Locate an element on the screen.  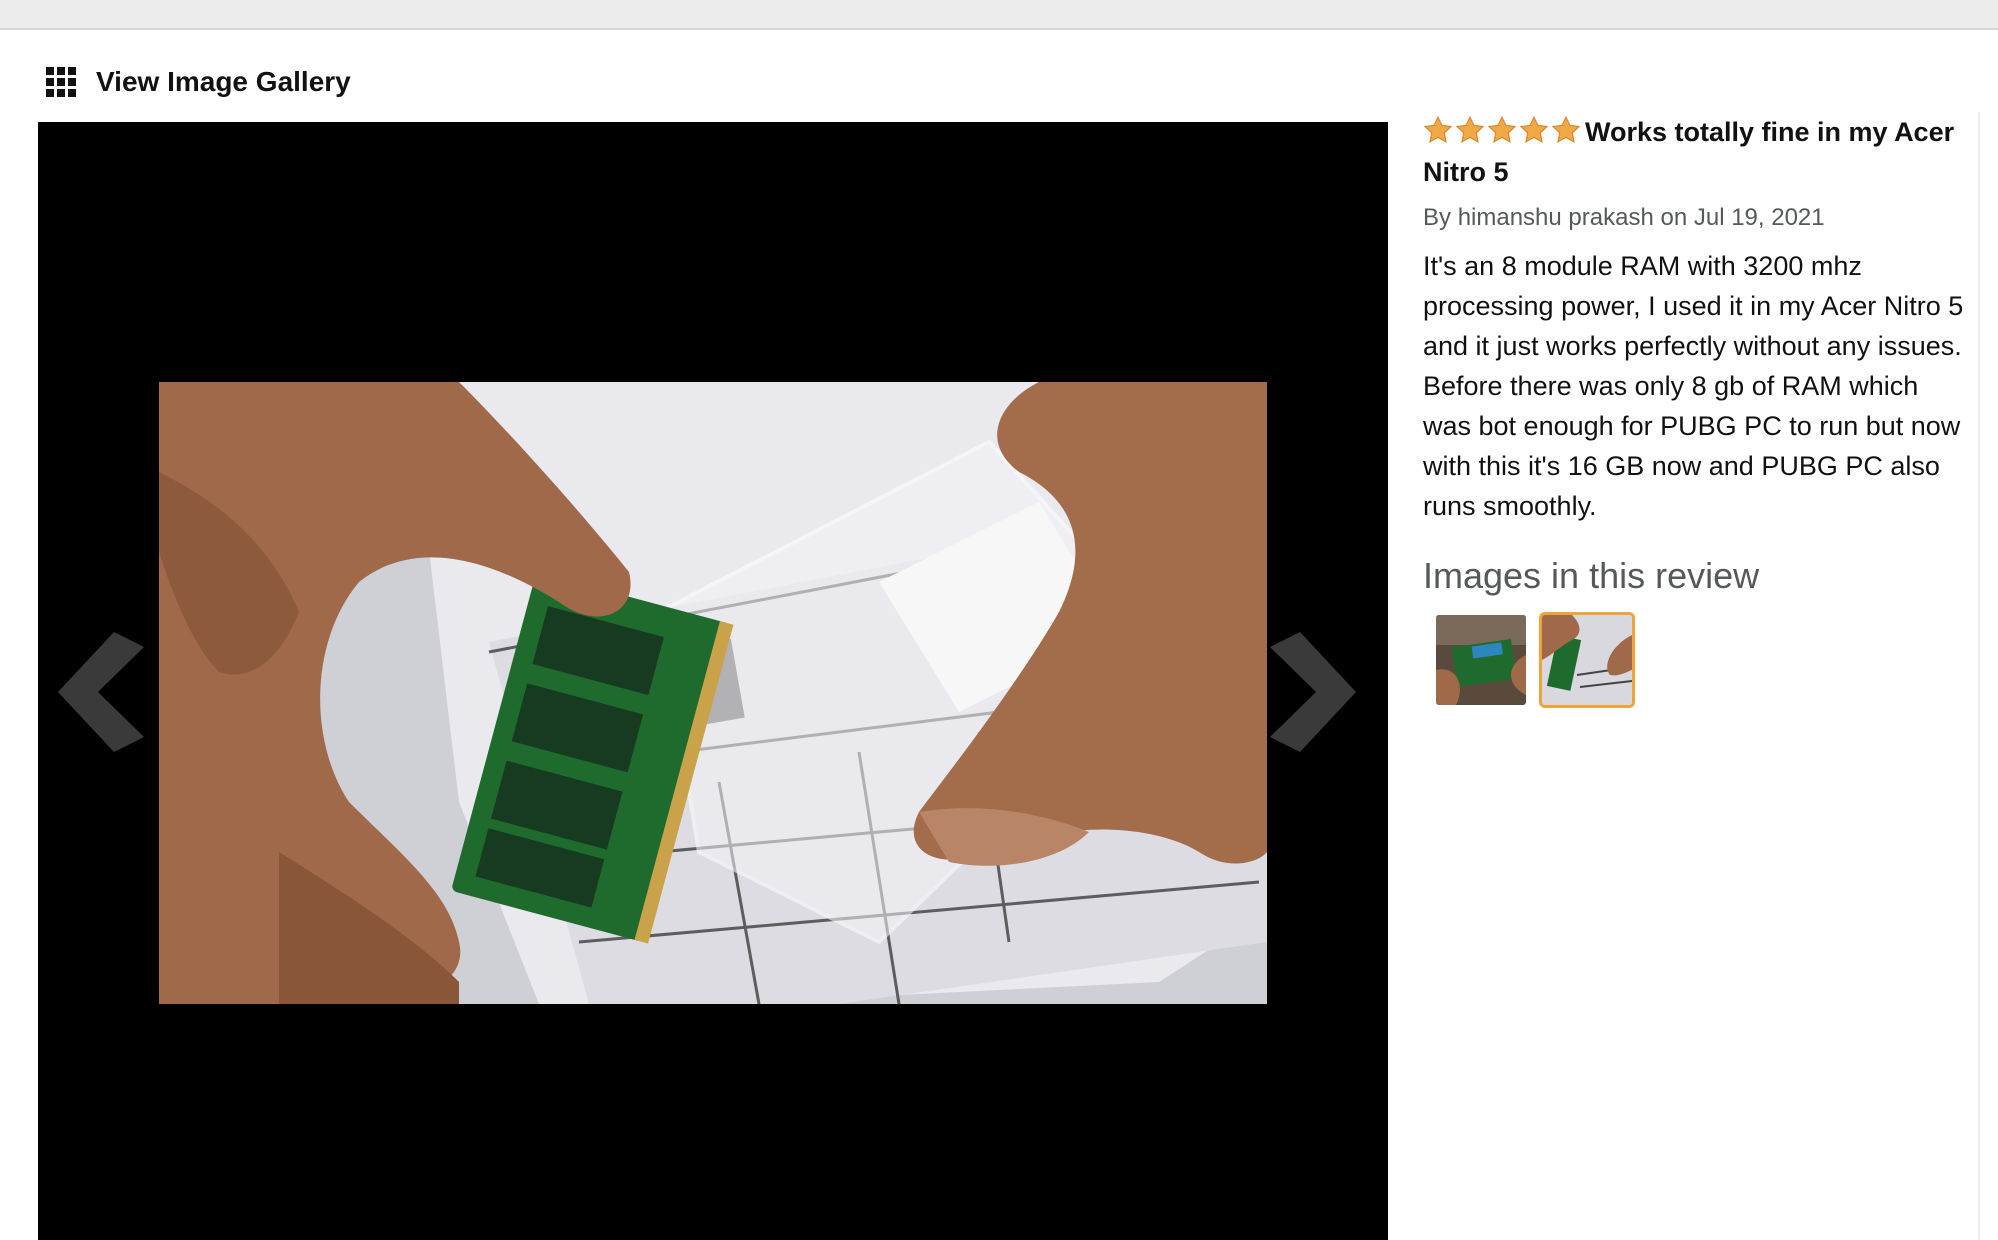
star-rating is located at coordinates (1502, 130).